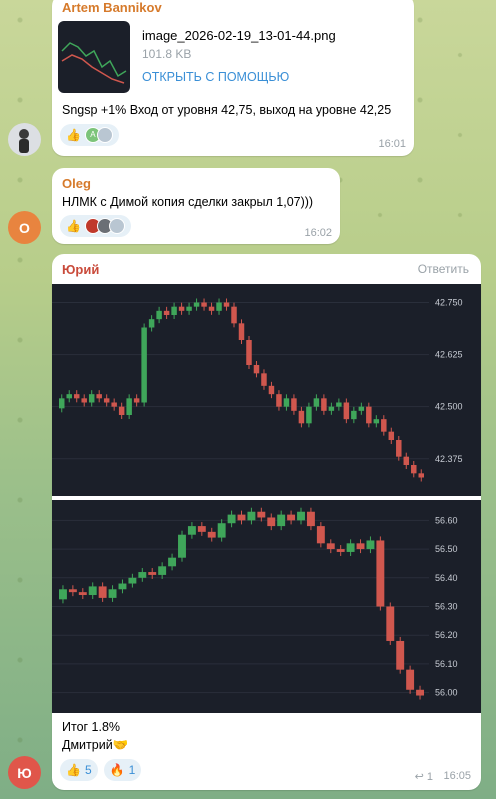  Describe the element at coordinates (424, 776) in the screenshot. I see `replies-indicator: ↩ 1` at that location.